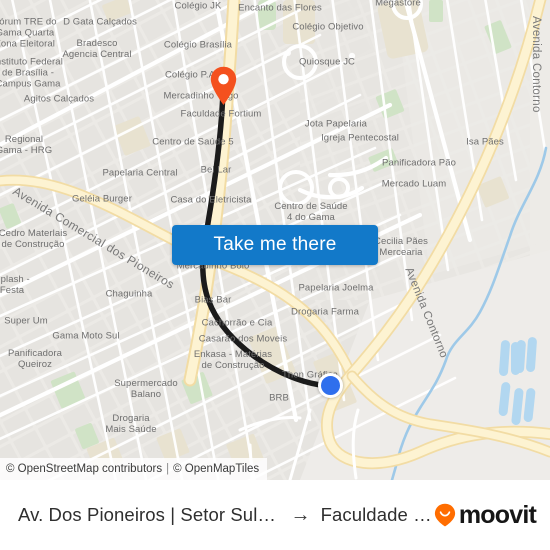 The width and height of the screenshot is (550, 550). I want to click on moovit-brand-logo: moovit, so click(485, 514).